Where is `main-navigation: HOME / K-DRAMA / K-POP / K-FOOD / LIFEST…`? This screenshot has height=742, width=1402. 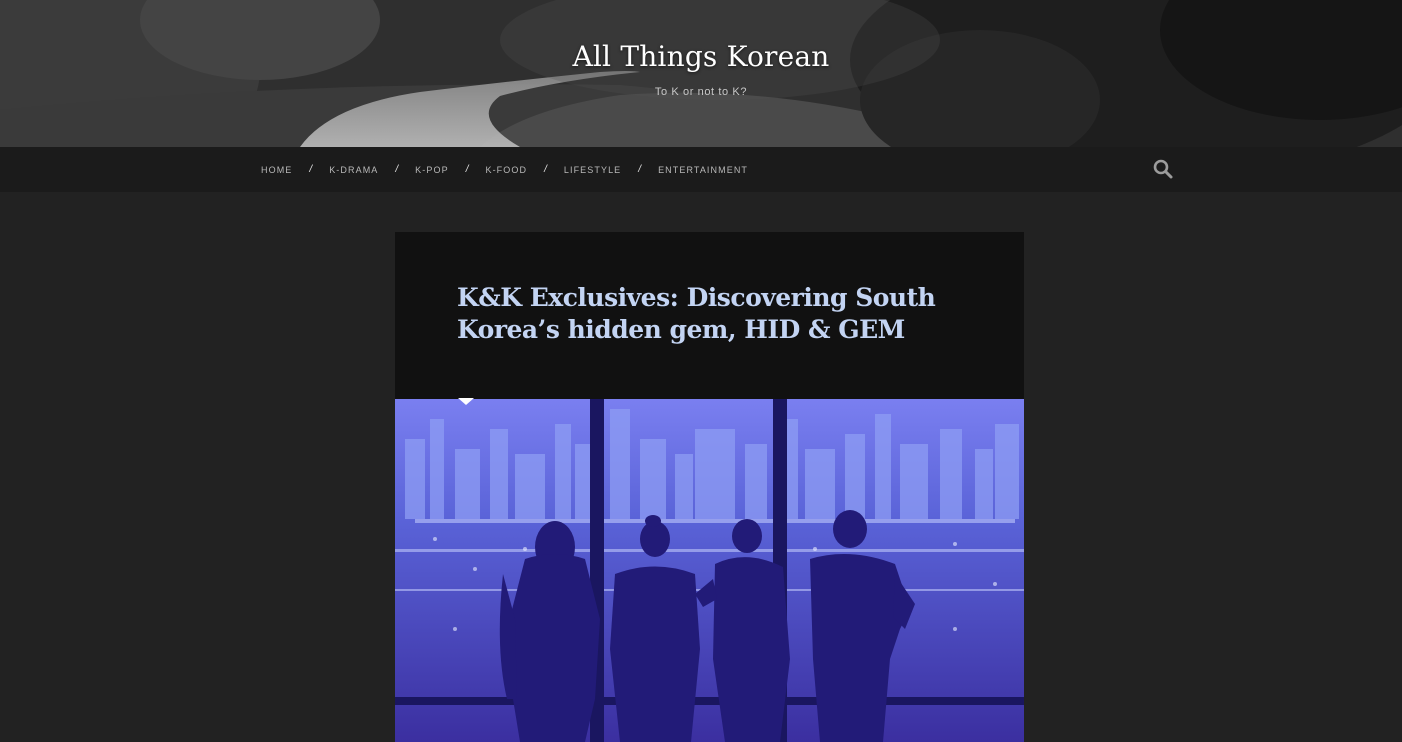 main-navigation: HOME / K-DRAMA / K-POP / K-FOOD / LIFEST… is located at coordinates (701, 169).